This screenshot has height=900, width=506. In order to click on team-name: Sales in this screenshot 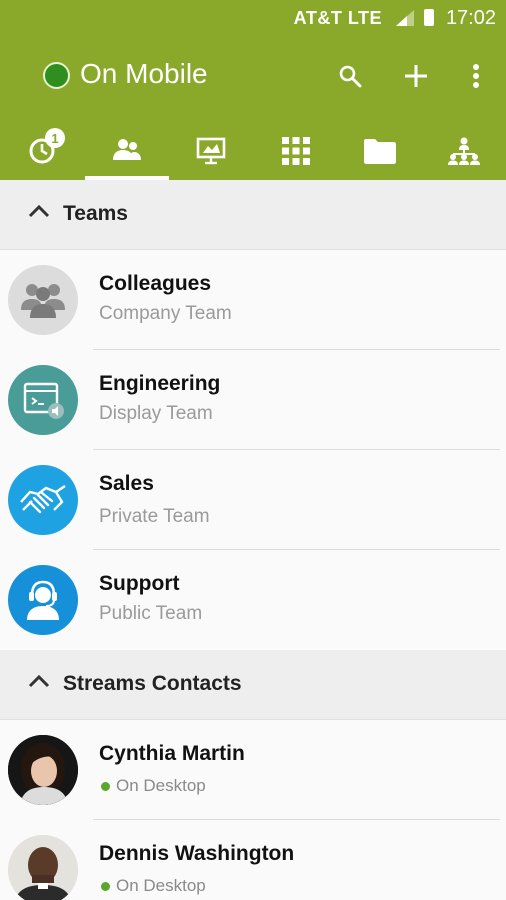, I will do `click(126, 483)`.